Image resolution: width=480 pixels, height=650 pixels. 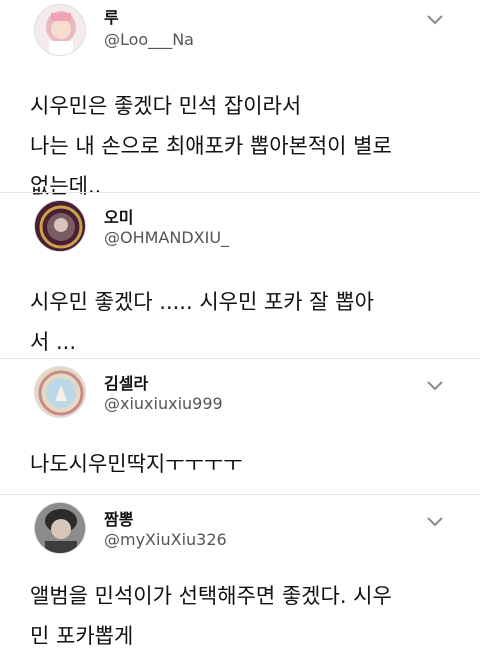 I want to click on tweet-line: 나도시우민딱지ㅜㅜㅜㅜ, so click(x=136, y=464).